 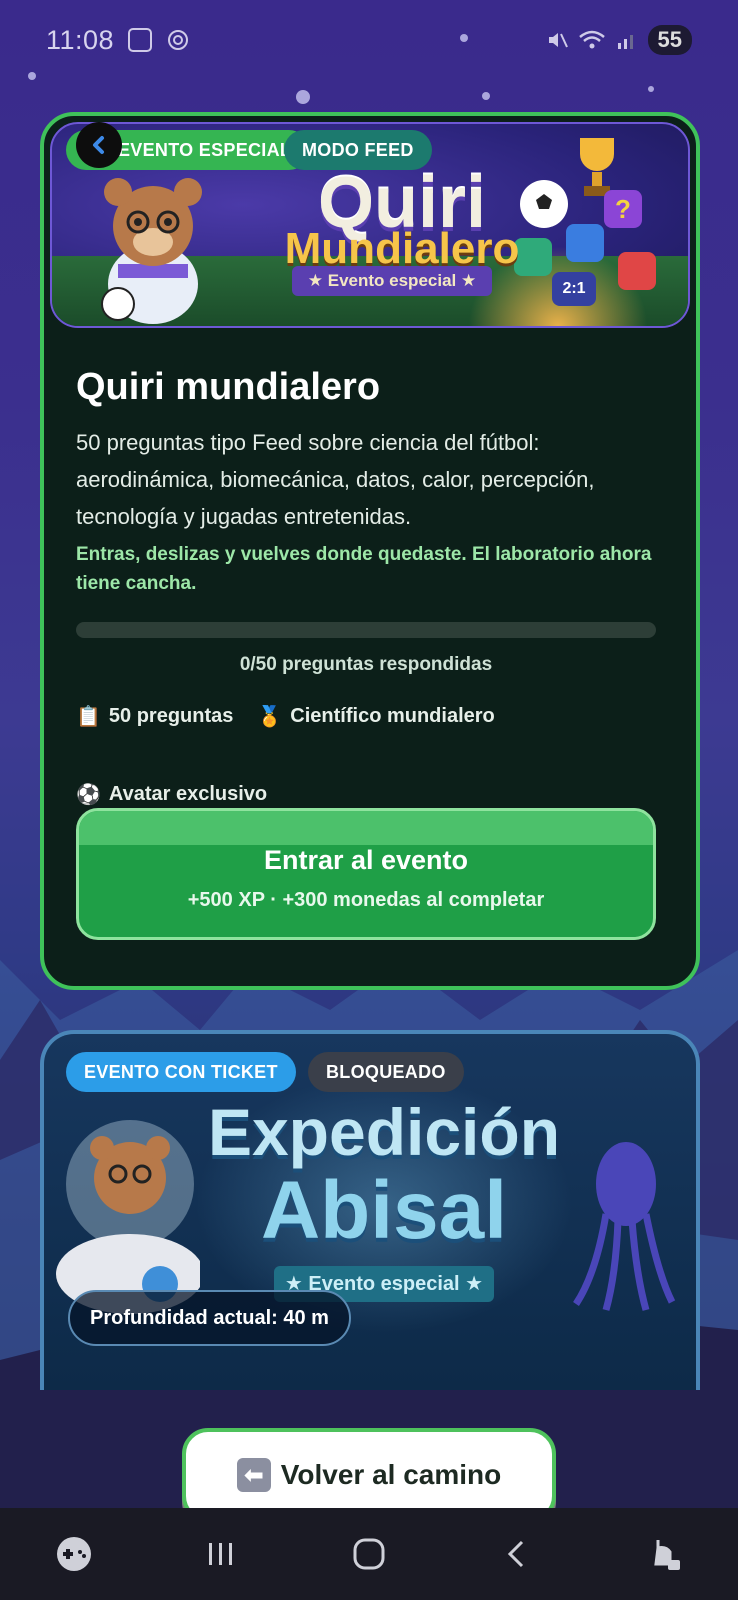 I want to click on badge-ticket-event: EVENTO CON TICKET, so click(x=181, y=1072).